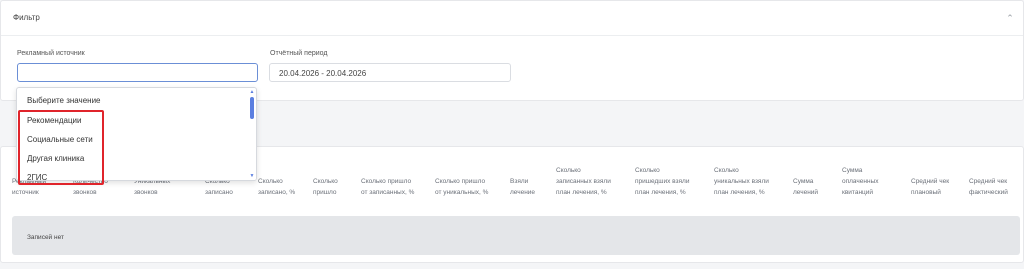 The width and height of the screenshot is (1024, 269). I want to click on column-header: Сумма оплаченных квитанций, so click(860, 181).